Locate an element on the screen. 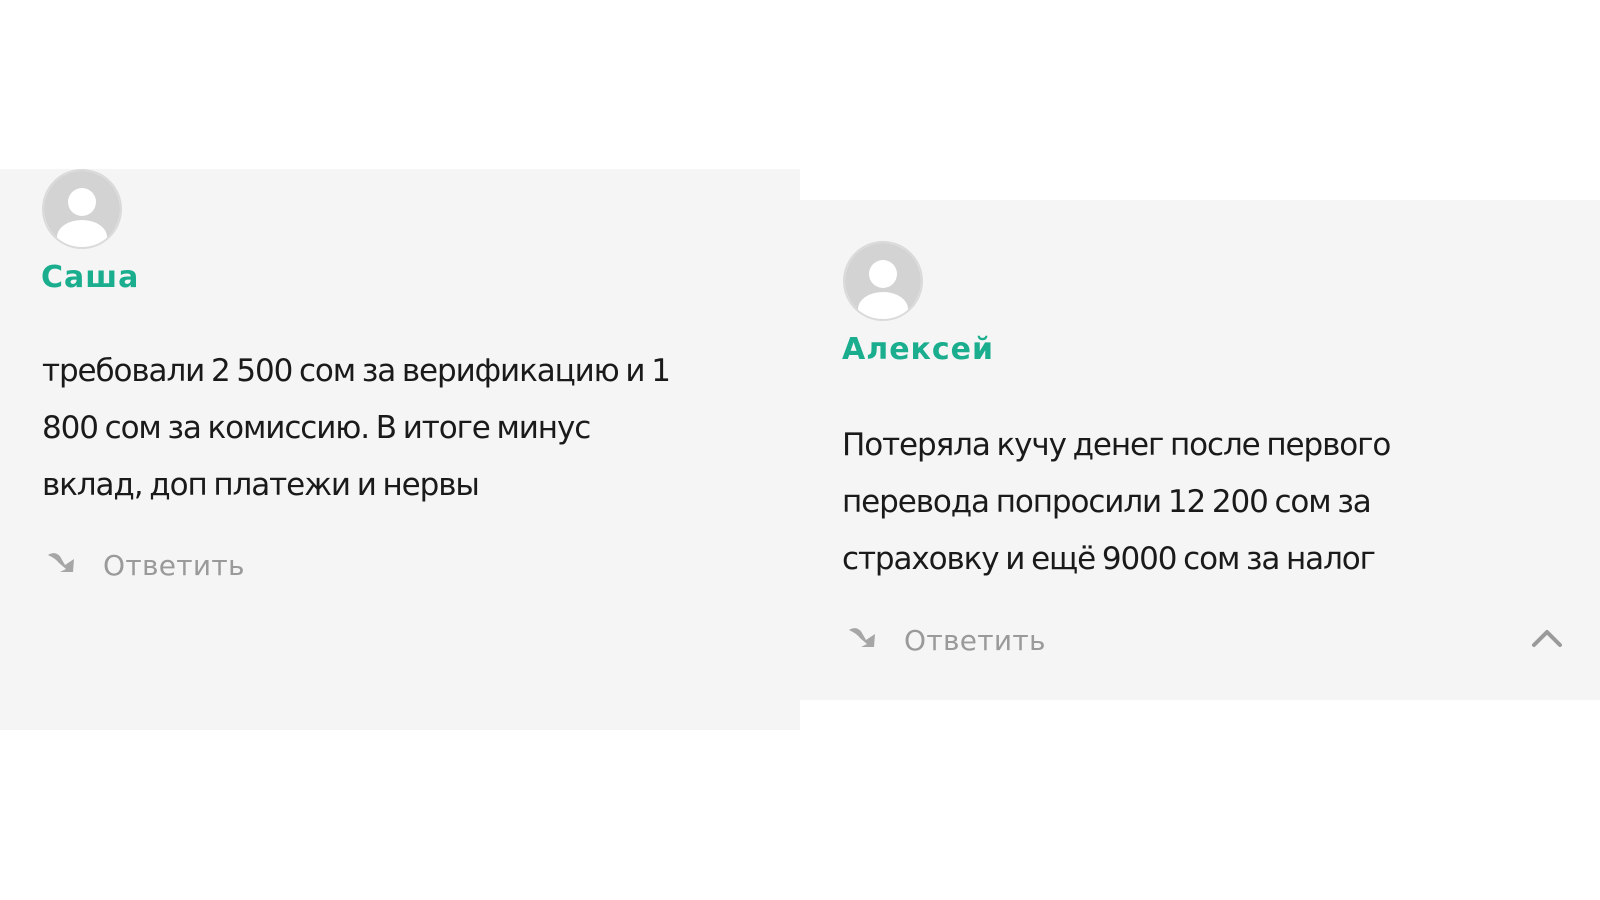 Image resolution: width=1600 pixels, height=900 pixels. chevron-up-icon is located at coordinates (1547, 638).